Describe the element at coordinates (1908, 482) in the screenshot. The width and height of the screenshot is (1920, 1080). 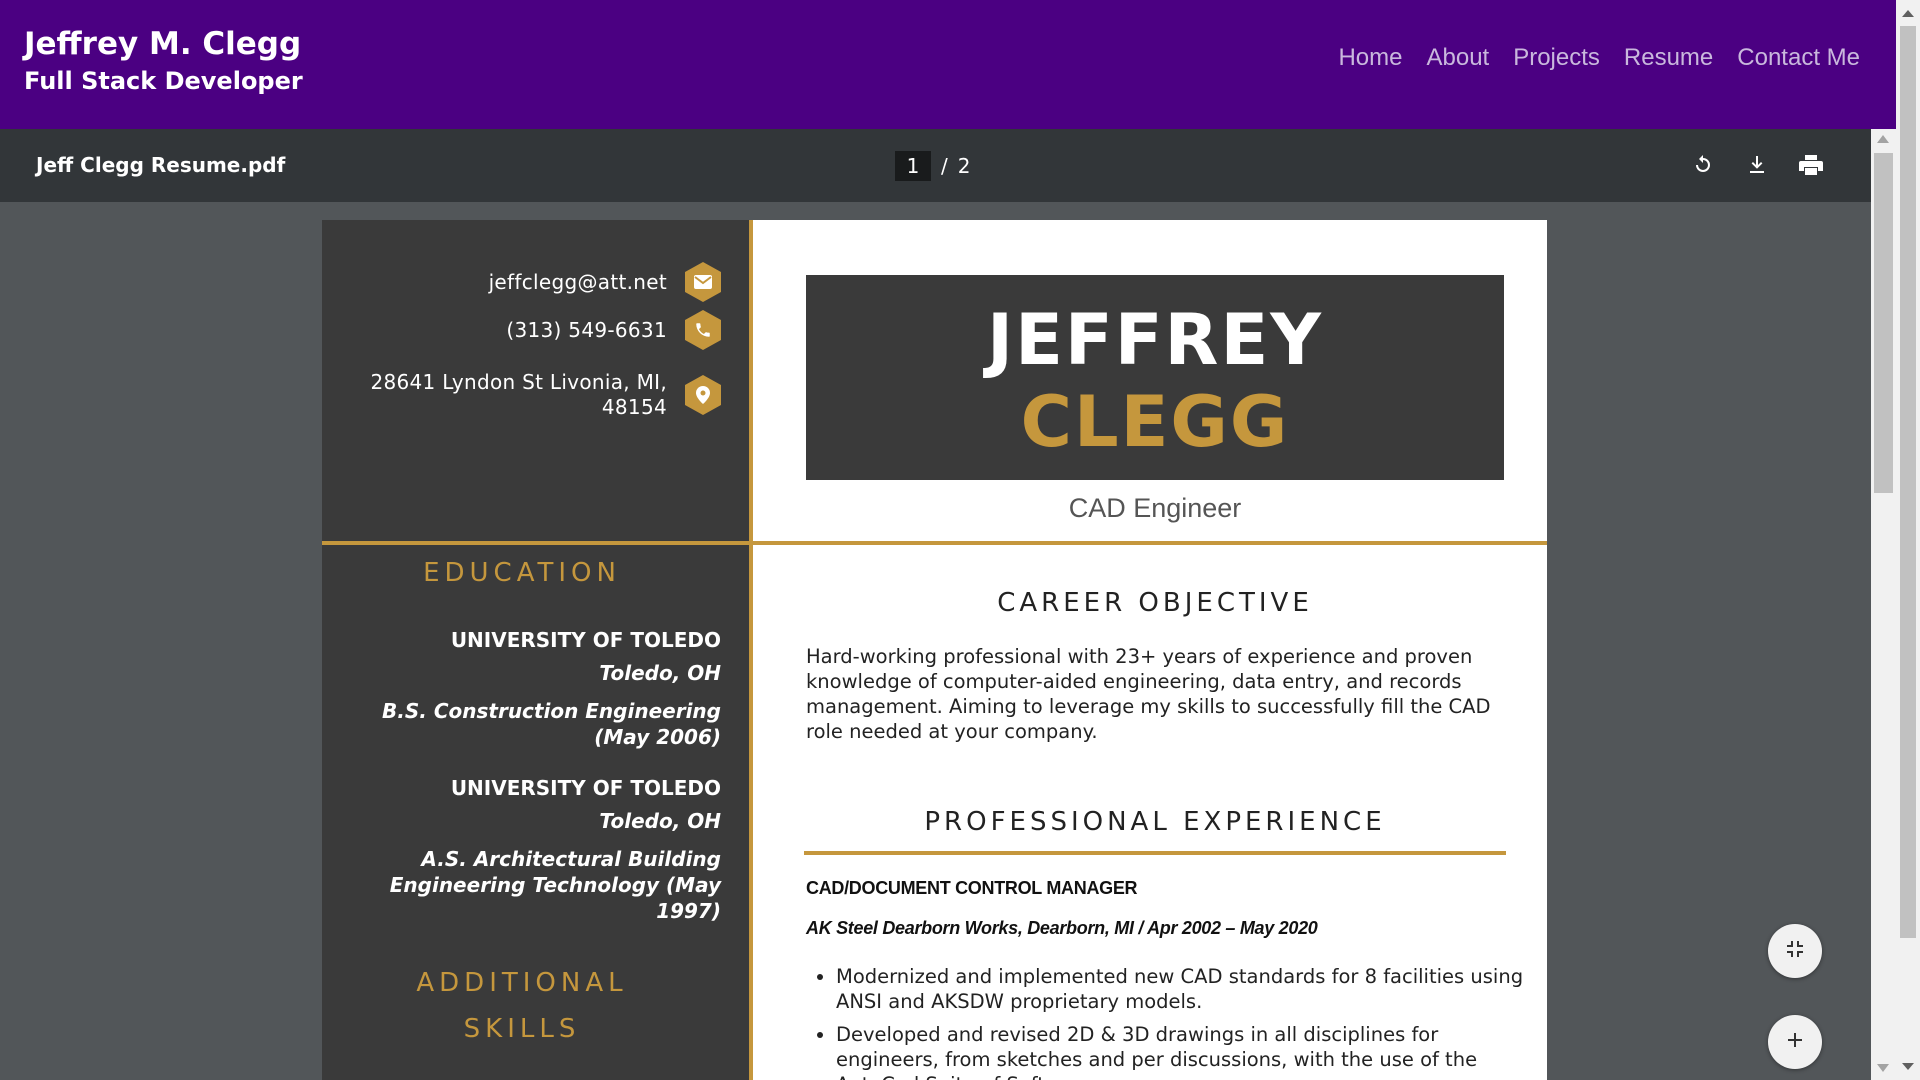
I see `page-scroll-thumb` at that location.